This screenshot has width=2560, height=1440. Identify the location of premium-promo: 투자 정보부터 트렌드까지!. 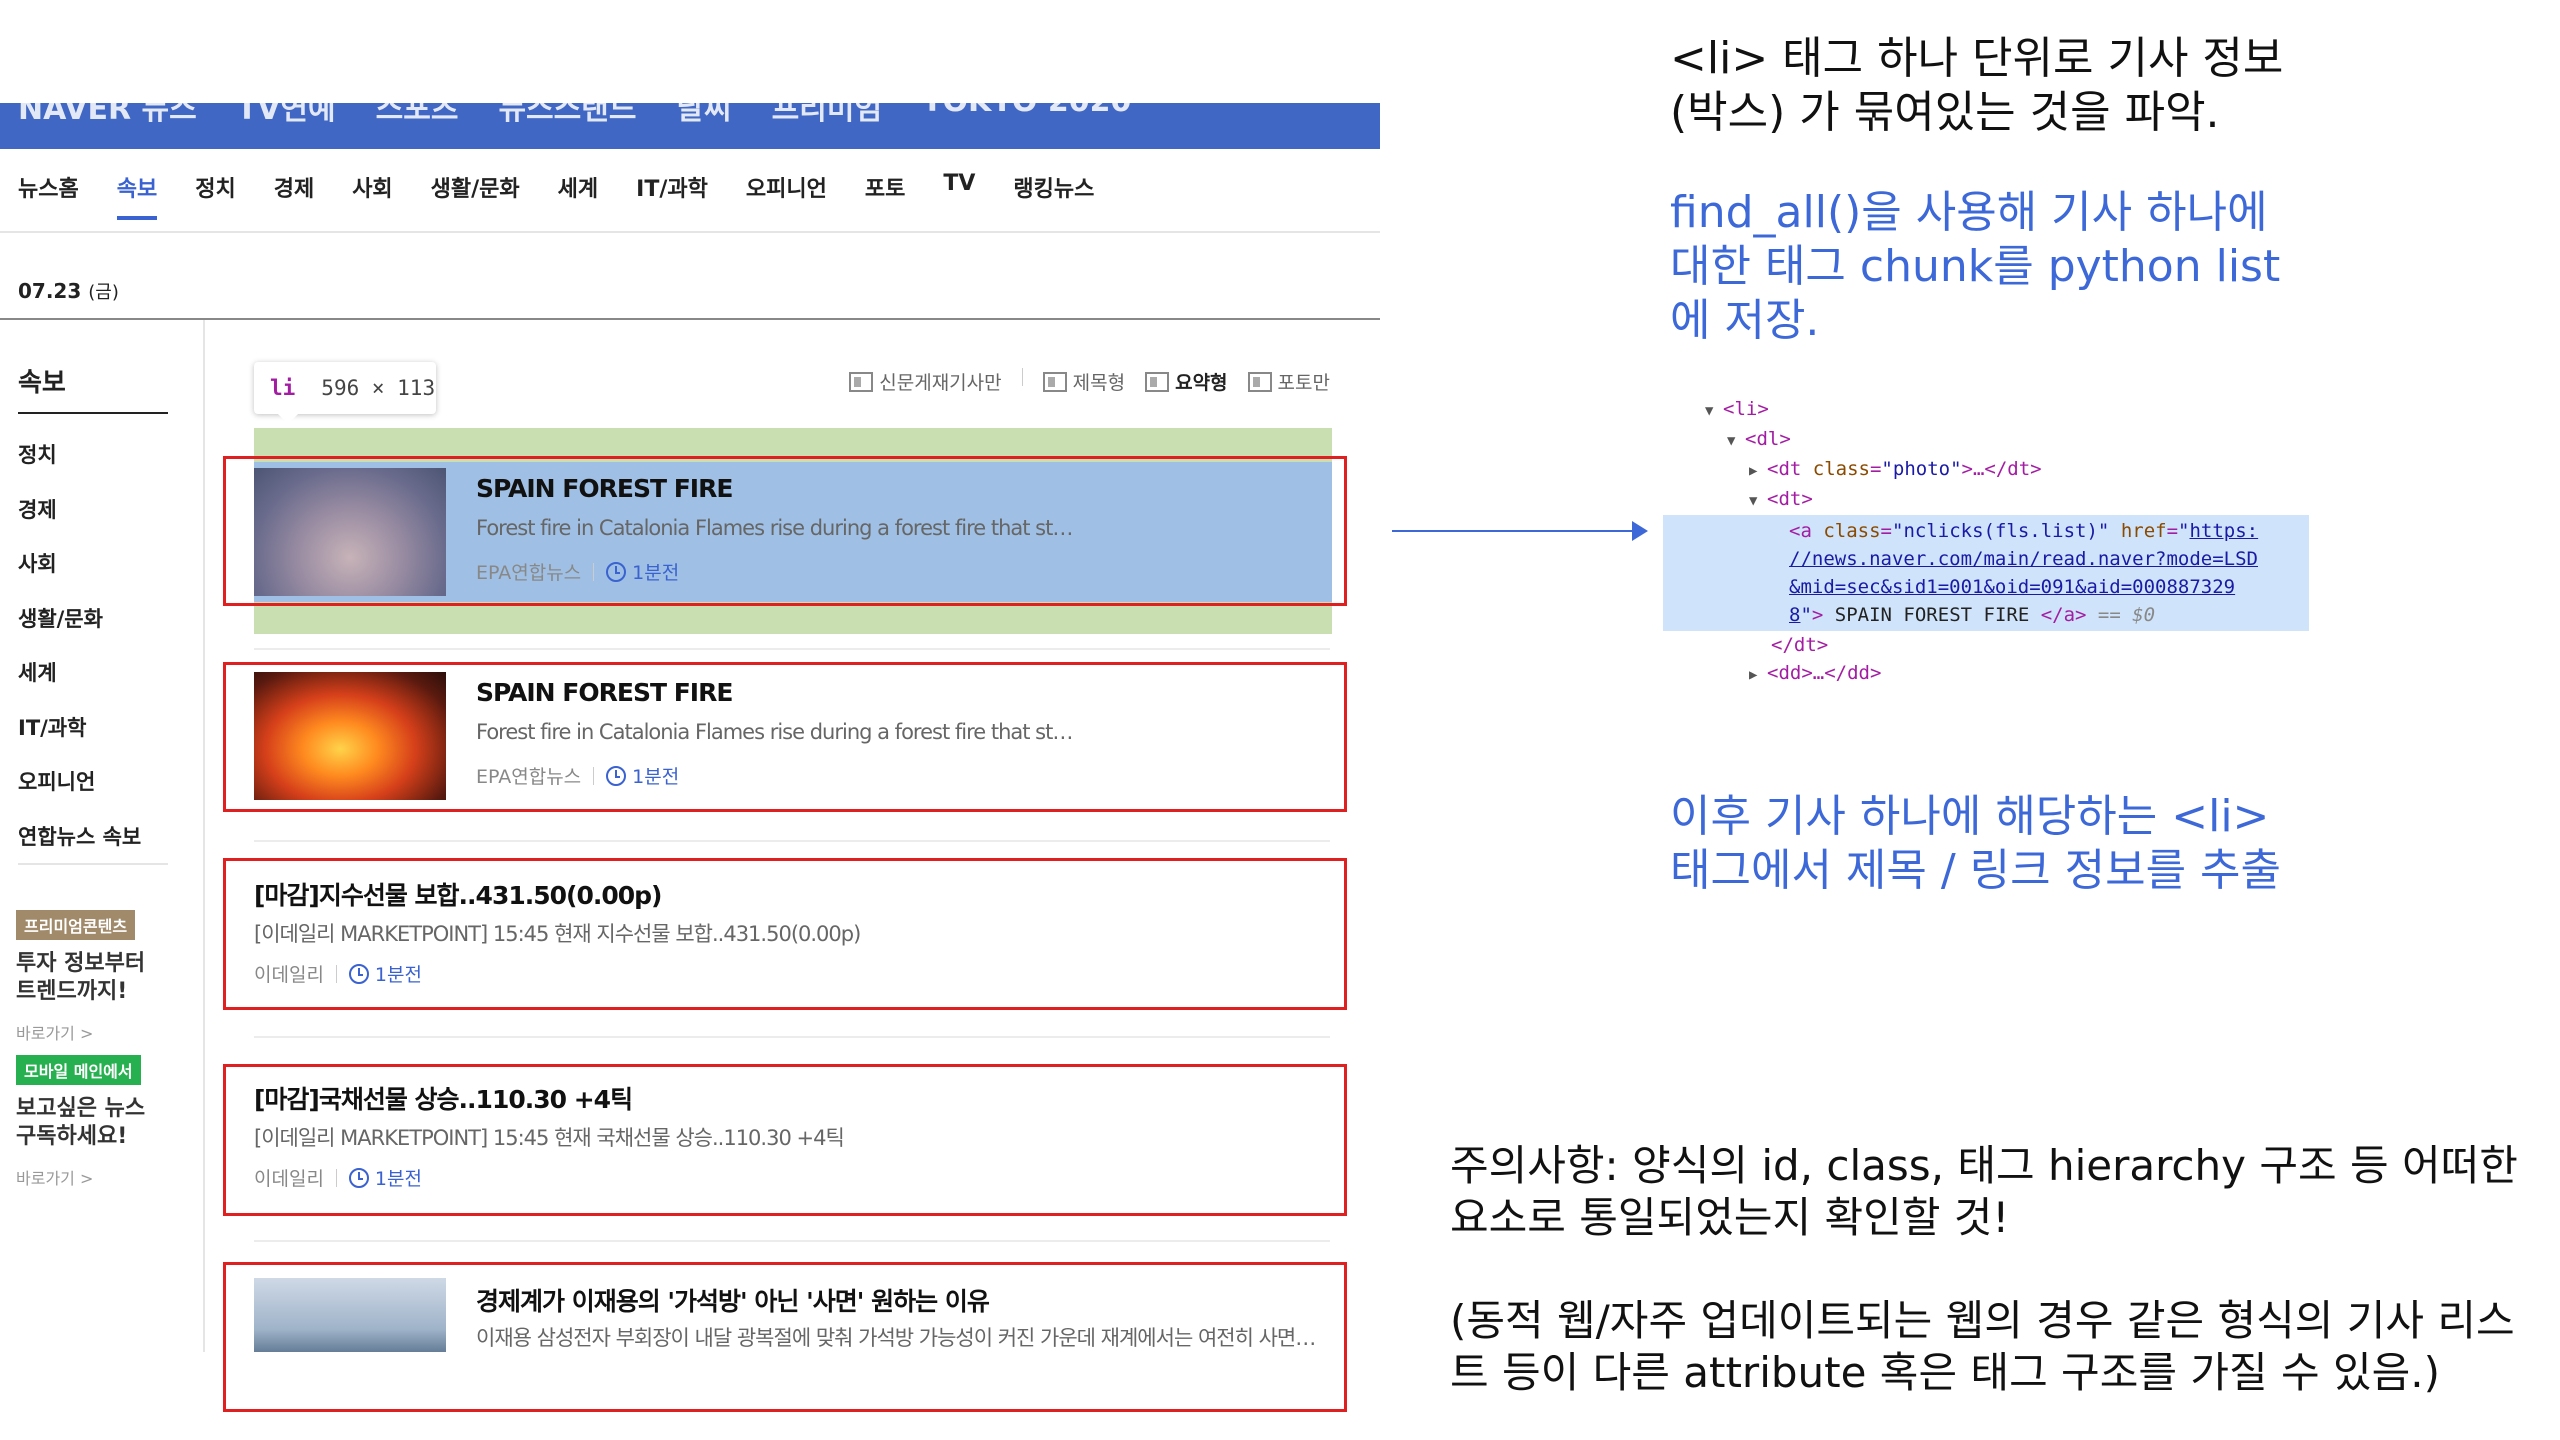
(80, 978).